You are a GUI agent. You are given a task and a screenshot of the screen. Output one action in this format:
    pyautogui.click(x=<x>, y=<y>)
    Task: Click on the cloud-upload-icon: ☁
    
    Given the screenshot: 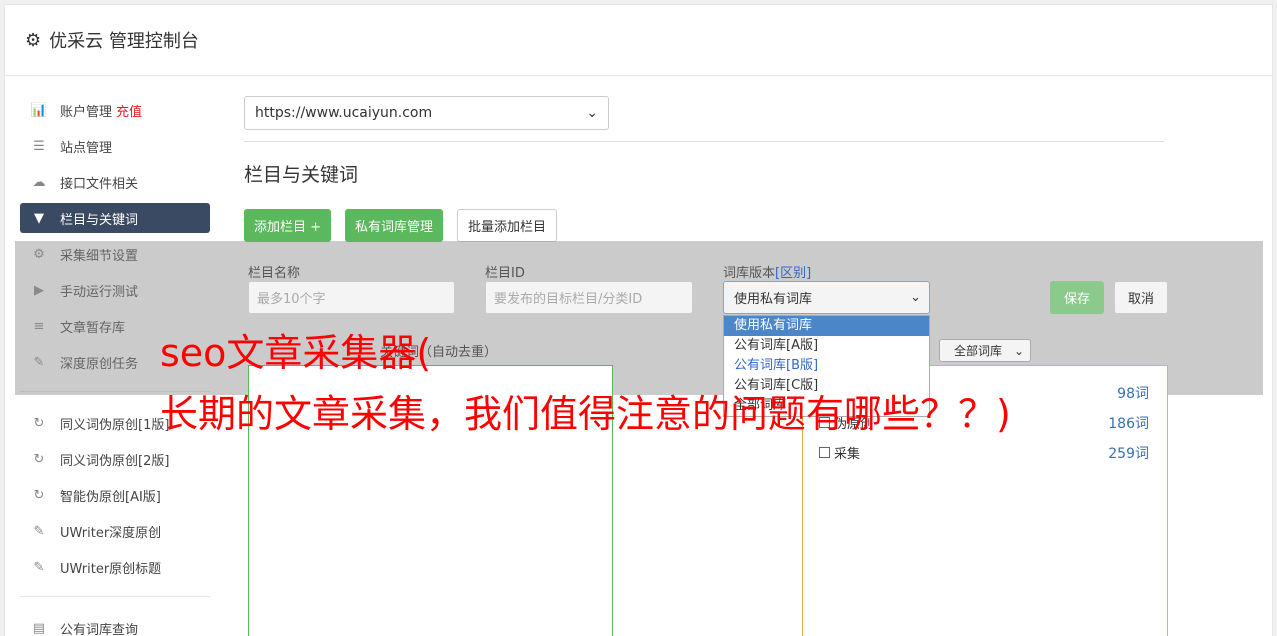 What is the action you would take?
    pyautogui.click(x=39, y=182)
    